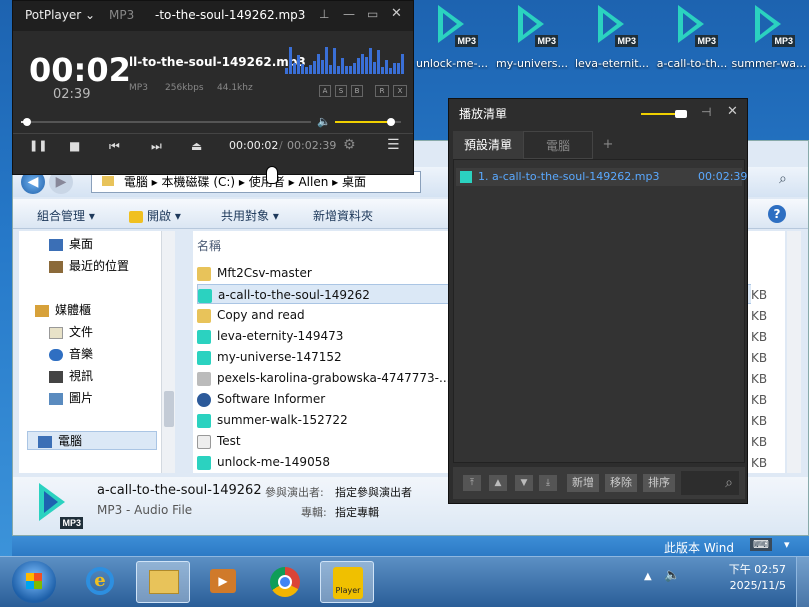  Describe the element at coordinates (681, 114) in the screenshot. I see `opacity-handle` at that location.